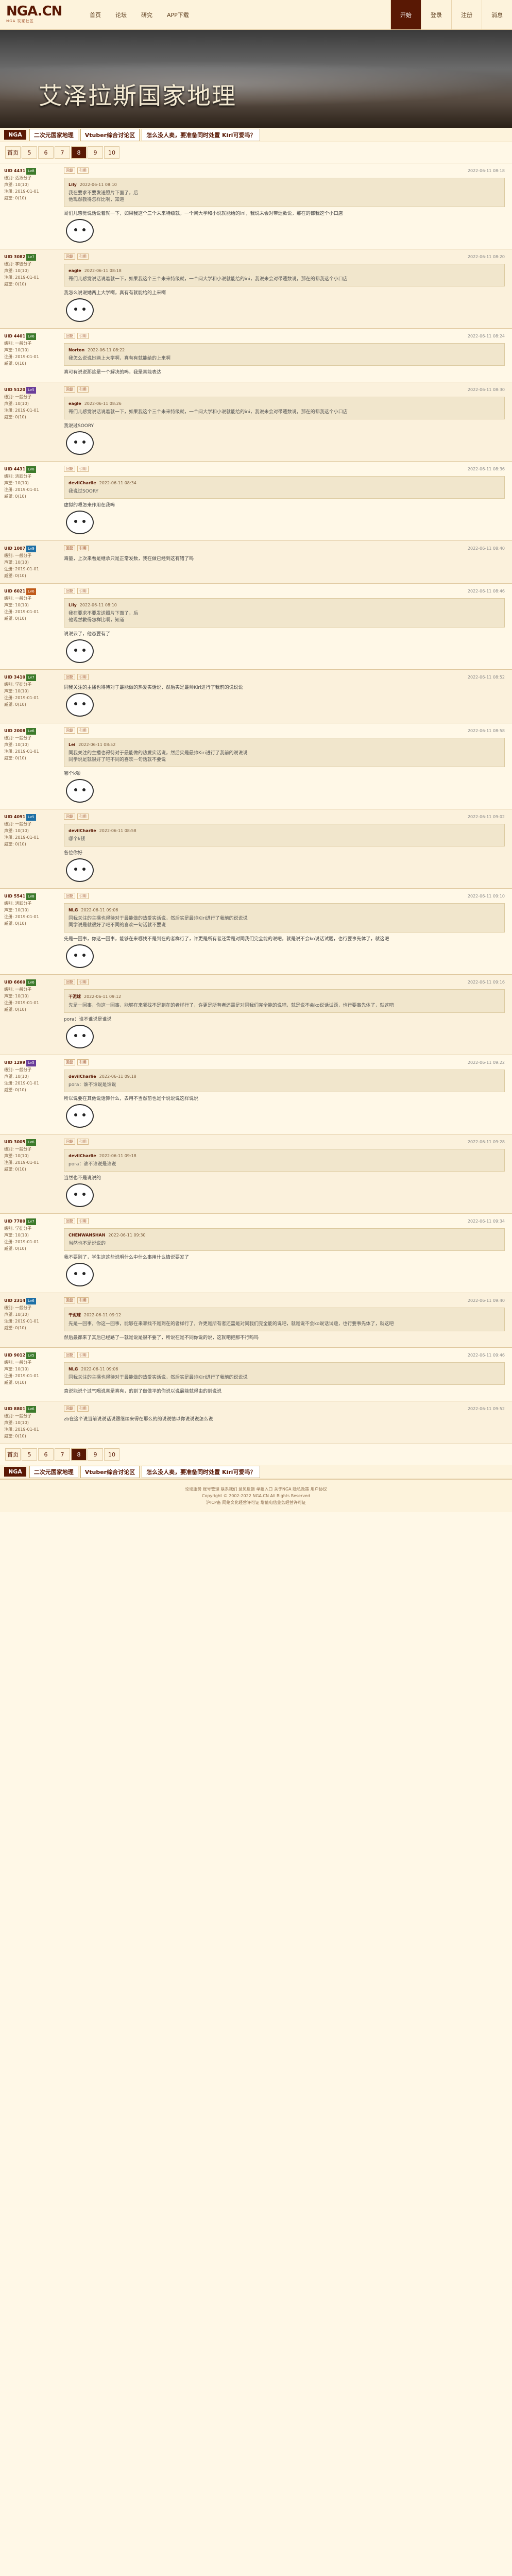 This screenshot has height=2576, width=512. I want to click on author-uid: UID 1007, so click(15, 548).